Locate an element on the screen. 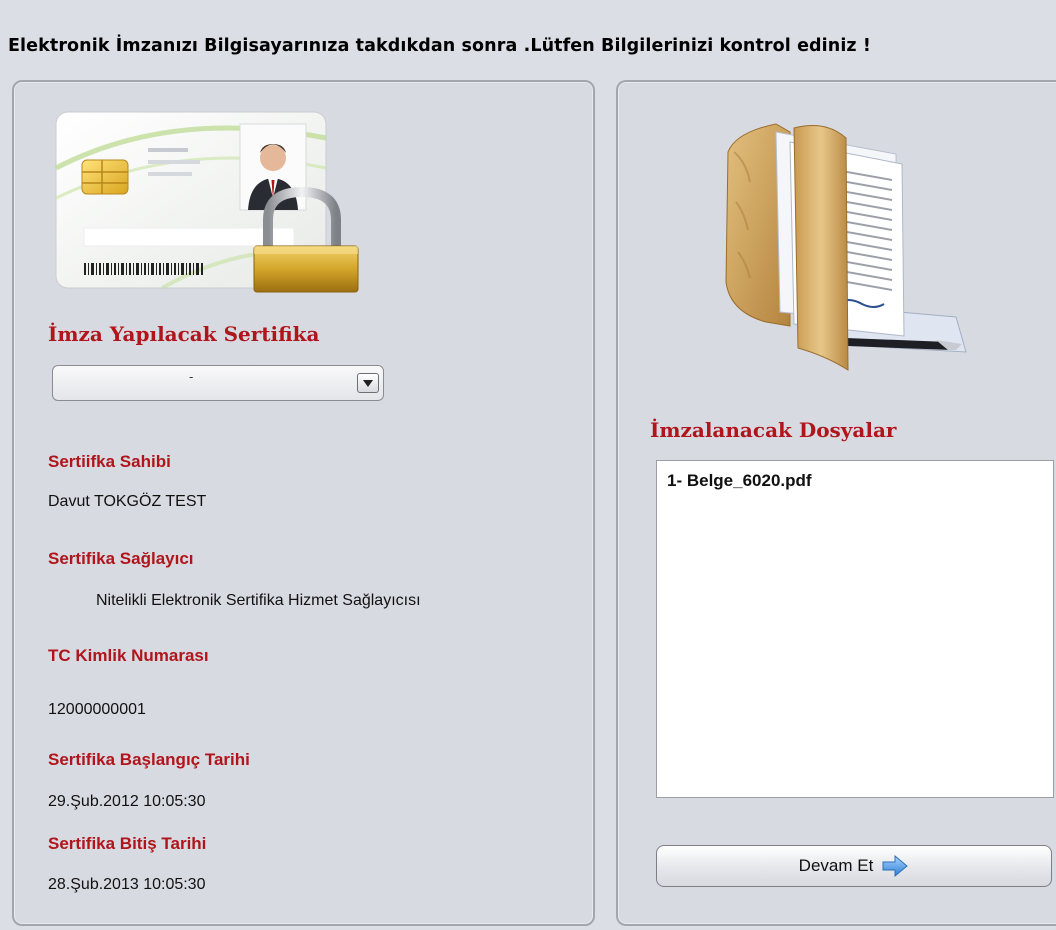  files-list: 1- Belge_6020.pdf is located at coordinates (855, 629).